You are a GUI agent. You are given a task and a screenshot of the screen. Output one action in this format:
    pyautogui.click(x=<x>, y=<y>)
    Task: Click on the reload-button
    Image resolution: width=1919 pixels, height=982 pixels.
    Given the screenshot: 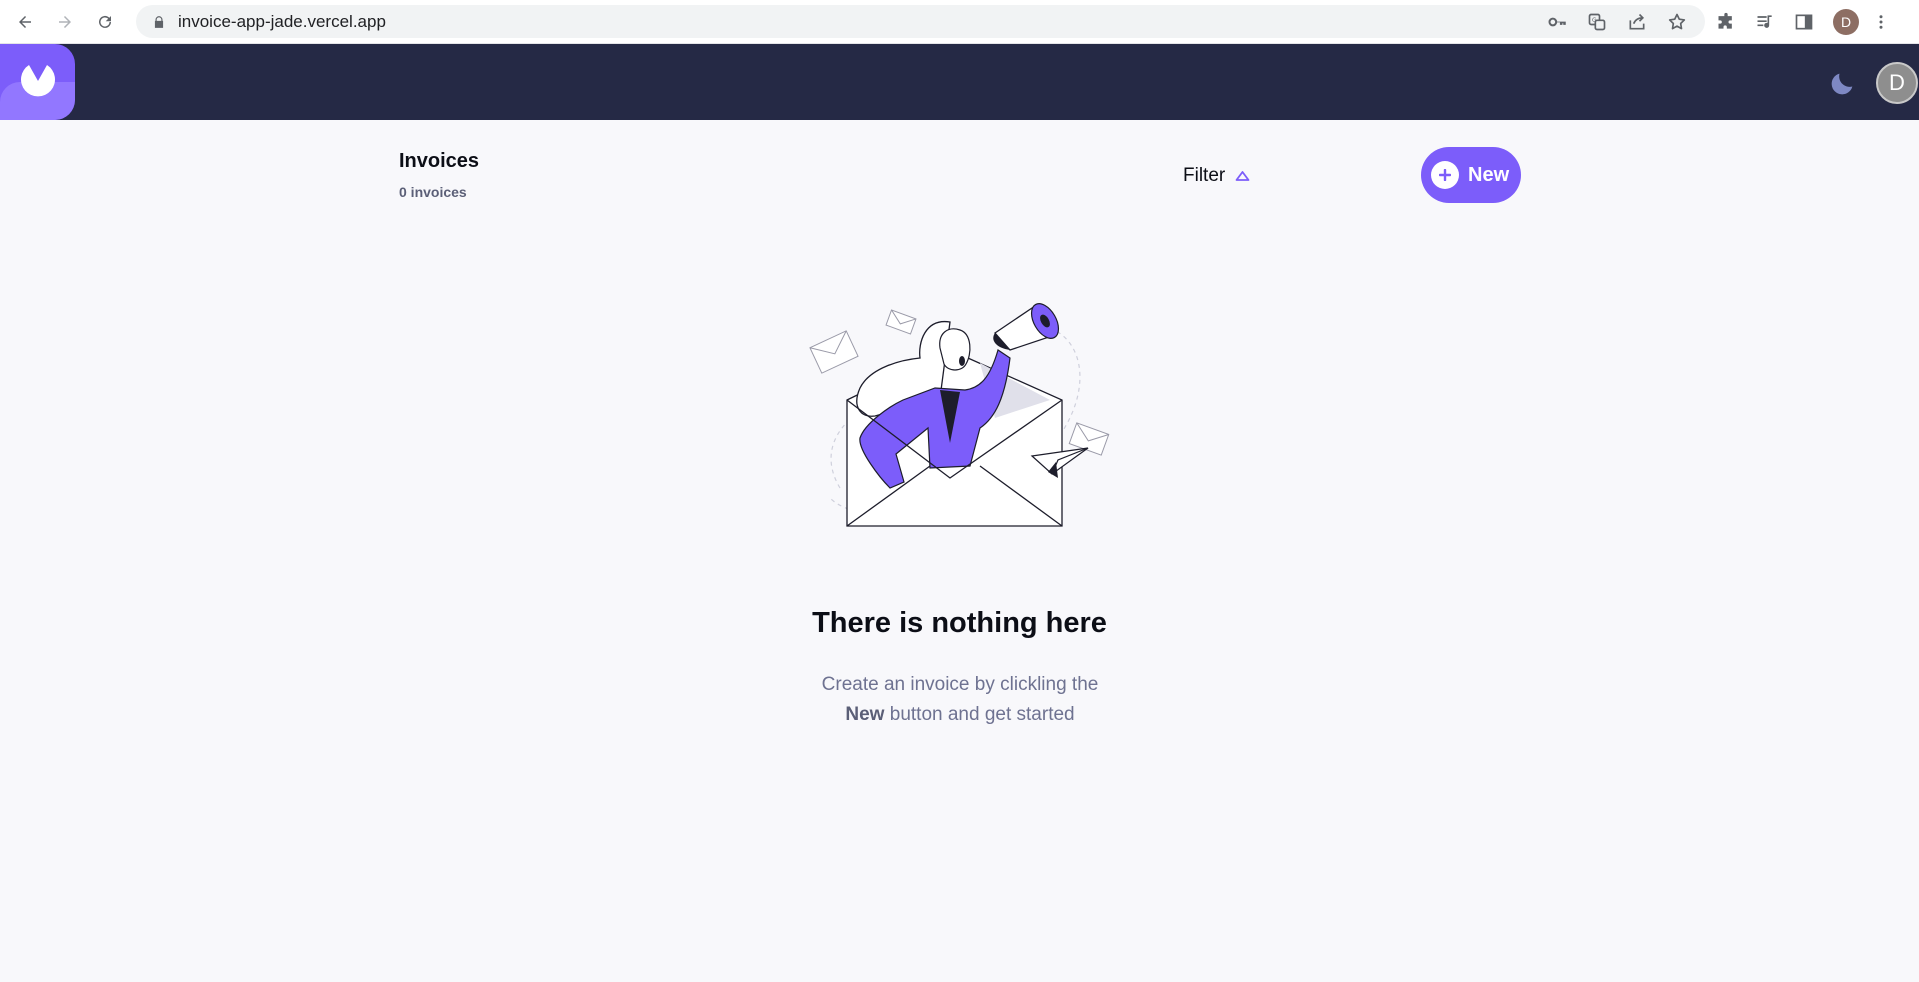 What is the action you would take?
    pyautogui.click(x=105, y=22)
    